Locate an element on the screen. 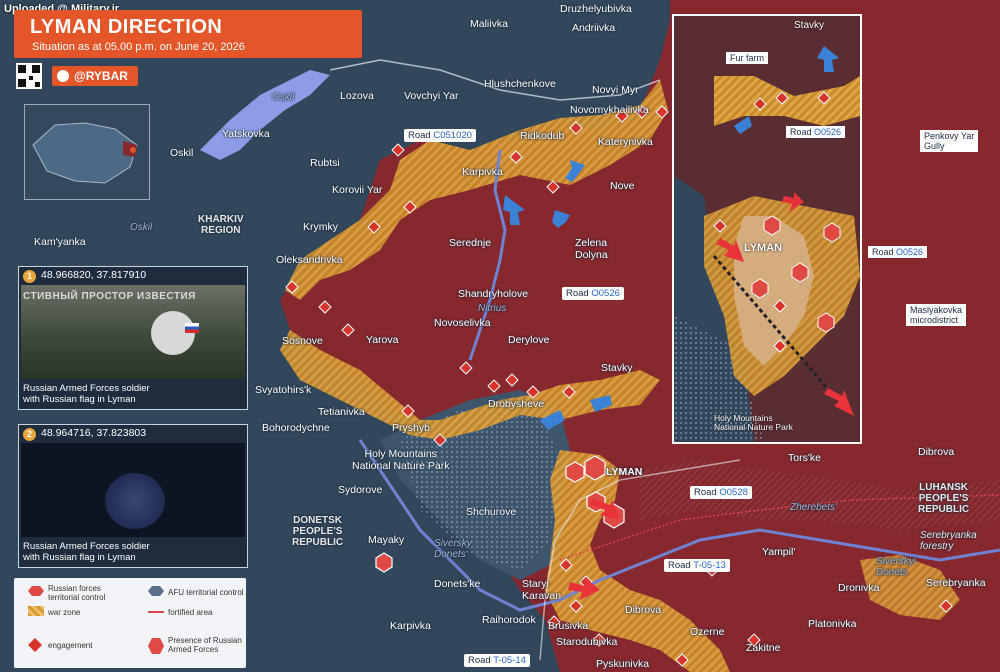 This screenshot has height=672, width=1000. inset-label-holy-mountains: Holy Mountains National Nature Park is located at coordinates (753, 422).